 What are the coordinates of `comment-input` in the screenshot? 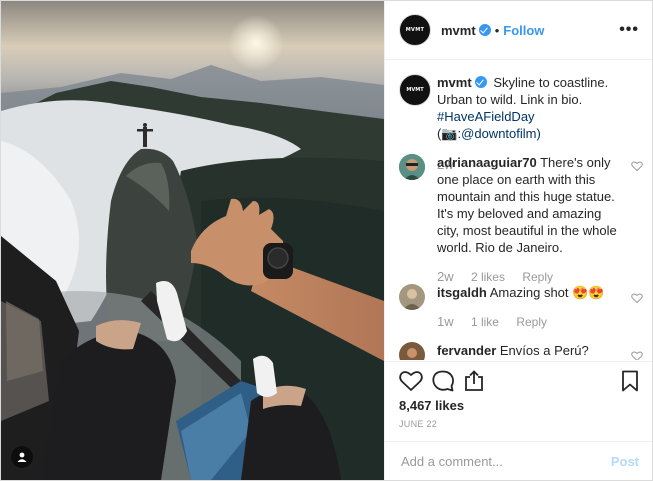 It's located at (501, 461).